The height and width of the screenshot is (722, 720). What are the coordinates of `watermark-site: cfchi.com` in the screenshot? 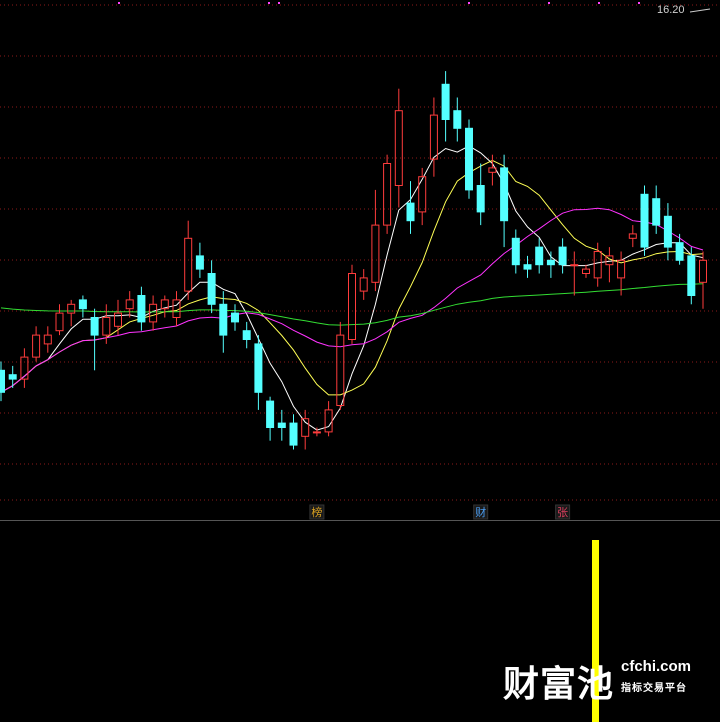 It's located at (656, 666).